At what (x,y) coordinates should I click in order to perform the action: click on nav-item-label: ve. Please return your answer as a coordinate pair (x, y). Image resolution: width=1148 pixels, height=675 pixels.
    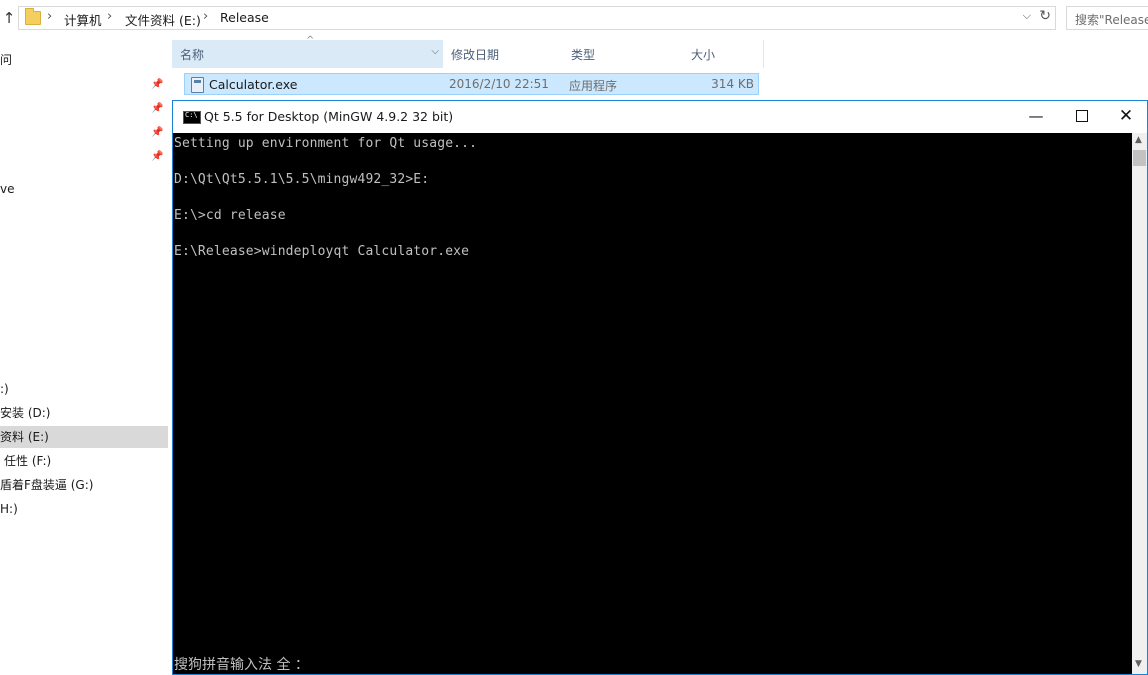
    Looking at the image, I should click on (7, 189).